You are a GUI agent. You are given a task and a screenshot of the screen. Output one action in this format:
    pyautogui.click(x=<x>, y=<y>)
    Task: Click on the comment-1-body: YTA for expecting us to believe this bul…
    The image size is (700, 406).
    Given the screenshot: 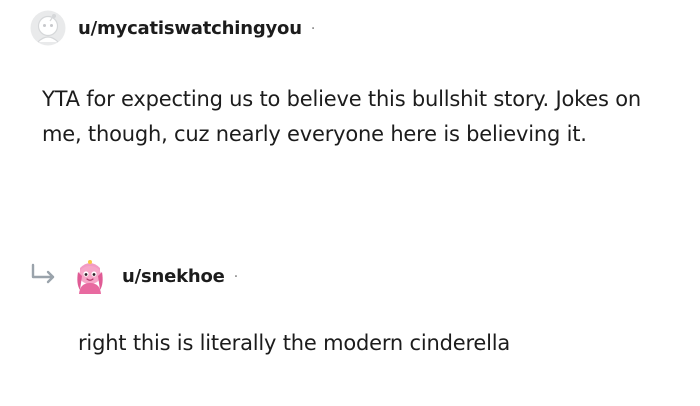 What is the action you would take?
    pyautogui.click(x=342, y=116)
    